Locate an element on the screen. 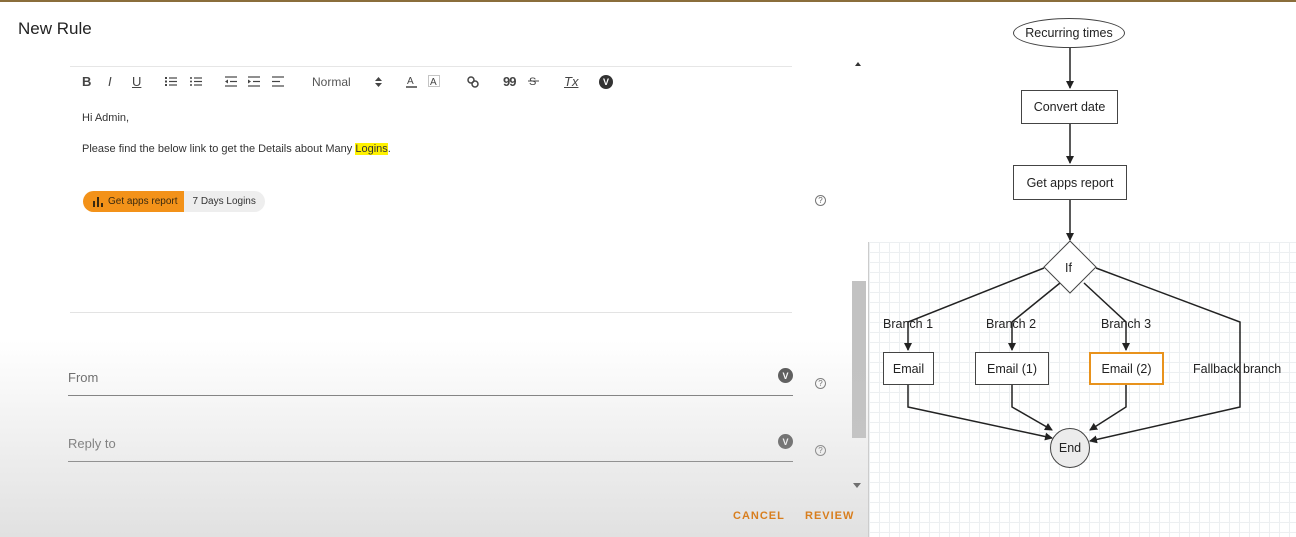 The width and height of the screenshot is (1296, 537). variable-chip: Get apps report 7 Days Logins is located at coordinates (174, 201).